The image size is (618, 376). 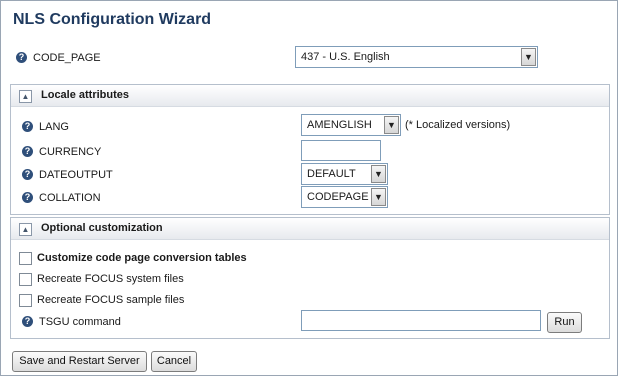 I want to click on save-and-restart-button: Save and Restart Server, so click(x=79, y=361).